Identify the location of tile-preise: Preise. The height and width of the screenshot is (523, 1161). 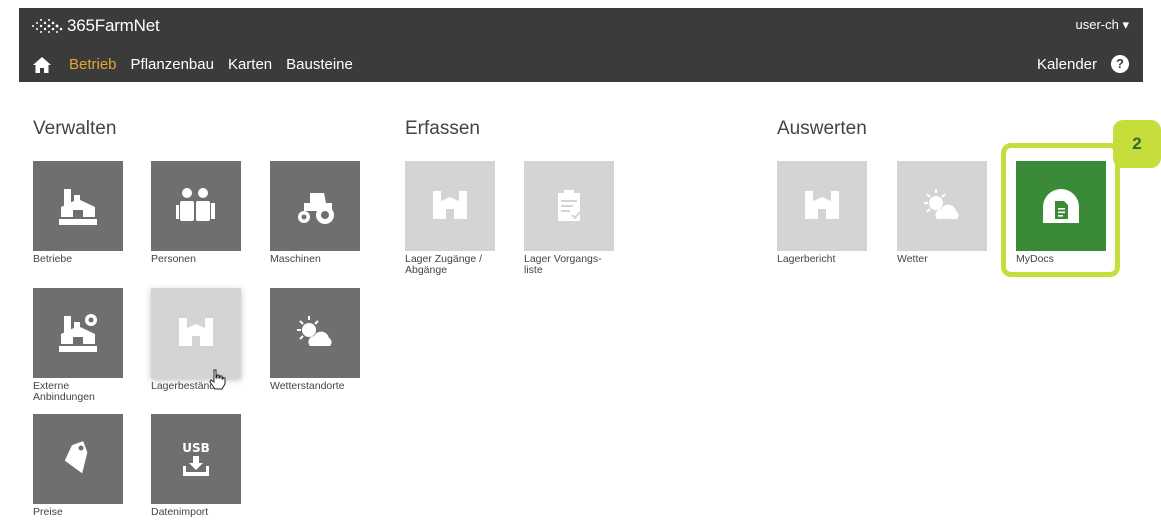
(78, 466).